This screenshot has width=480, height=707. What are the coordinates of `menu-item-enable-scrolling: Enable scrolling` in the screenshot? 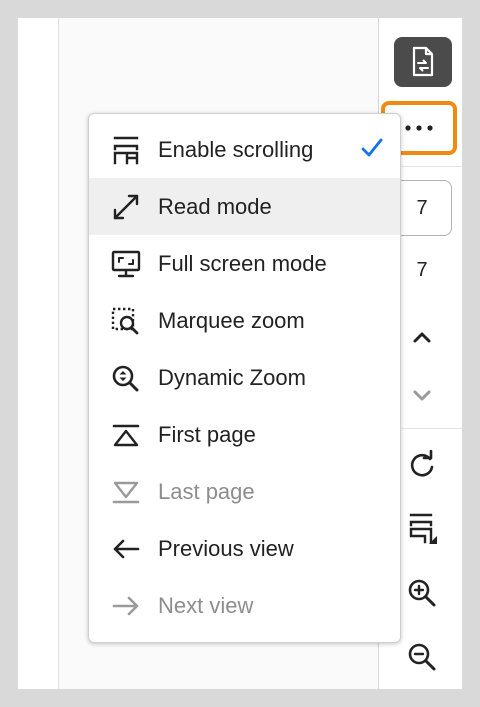 It's located at (244, 149).